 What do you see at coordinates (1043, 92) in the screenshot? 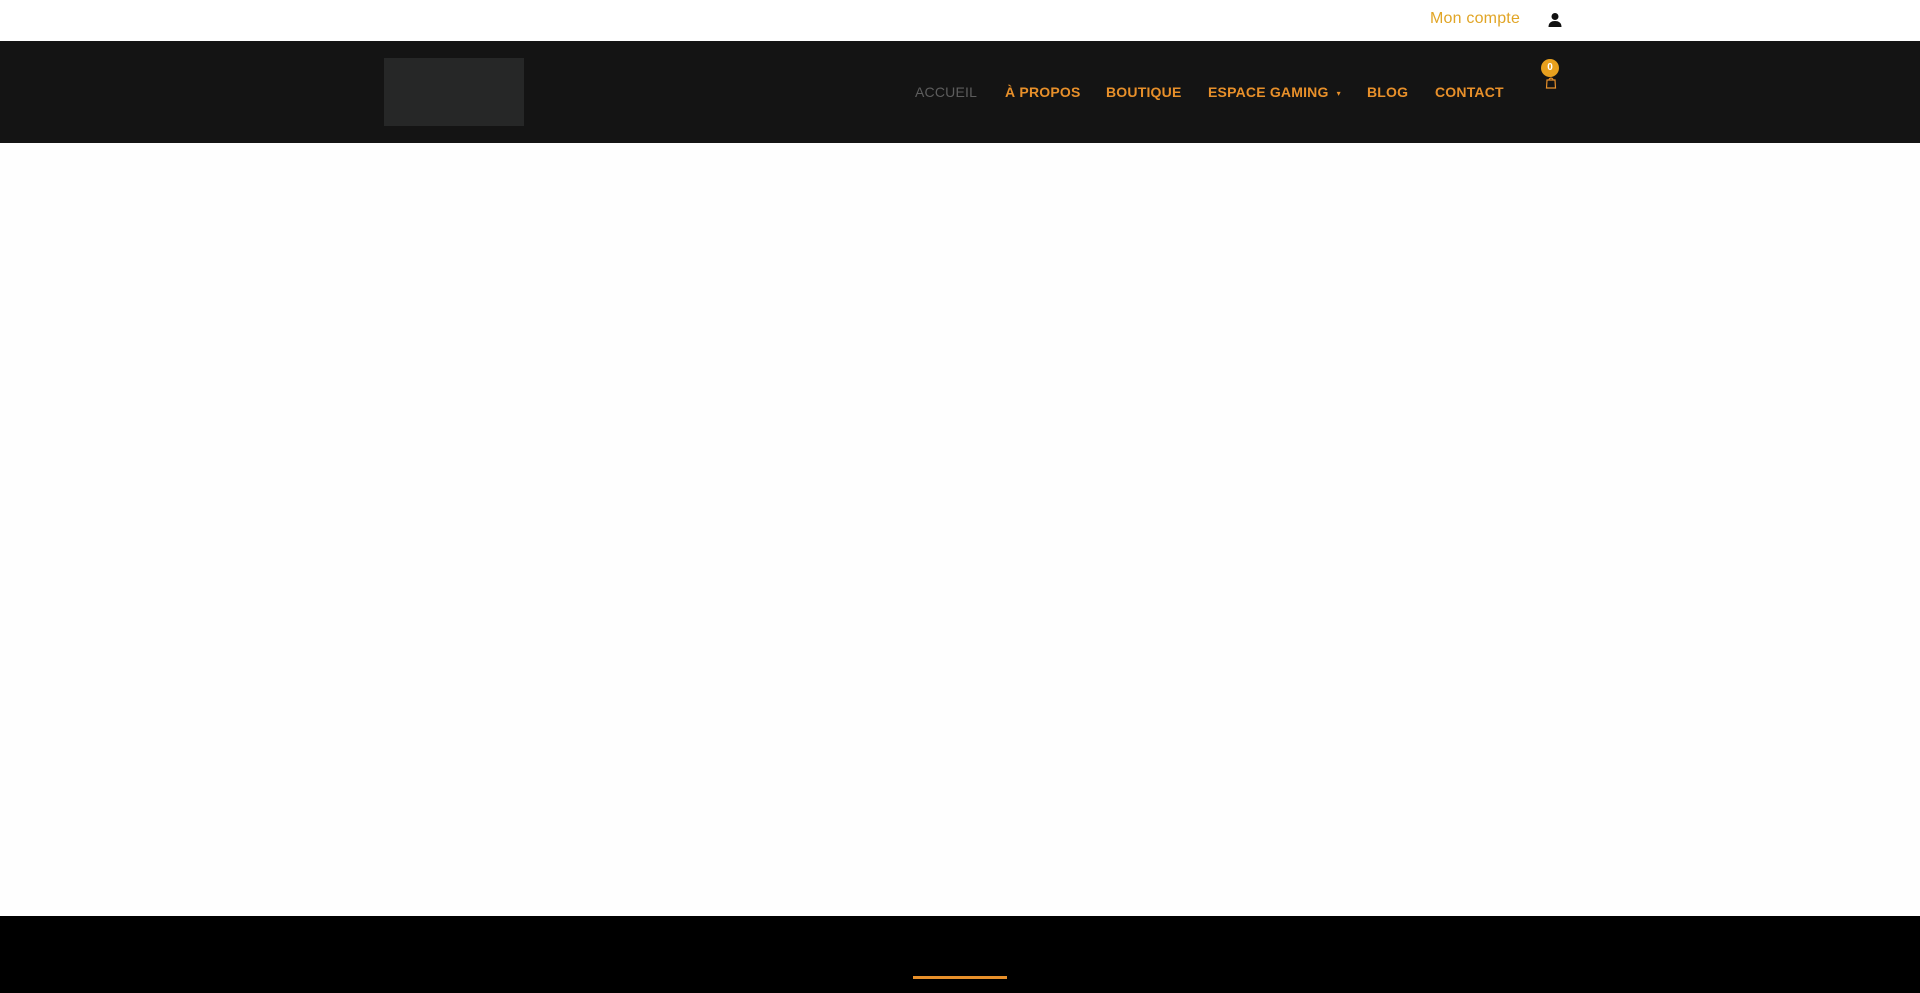
I see `nav-item-a-propos: À PROPOS` at bounding box center [1043, 92].